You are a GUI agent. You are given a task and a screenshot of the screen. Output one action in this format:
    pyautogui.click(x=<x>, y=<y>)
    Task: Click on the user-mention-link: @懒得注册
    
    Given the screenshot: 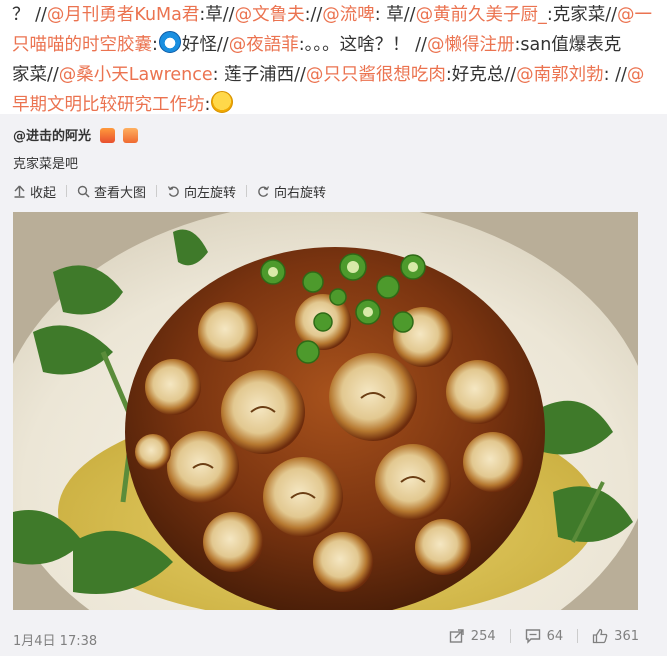 What is the action you would take?
    pyautogui.click(x=471, y=45)
    